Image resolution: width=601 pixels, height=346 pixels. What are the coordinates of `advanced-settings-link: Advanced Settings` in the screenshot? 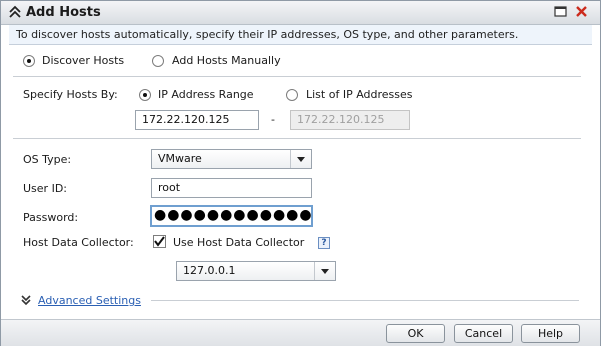 It's located at (89, 300).